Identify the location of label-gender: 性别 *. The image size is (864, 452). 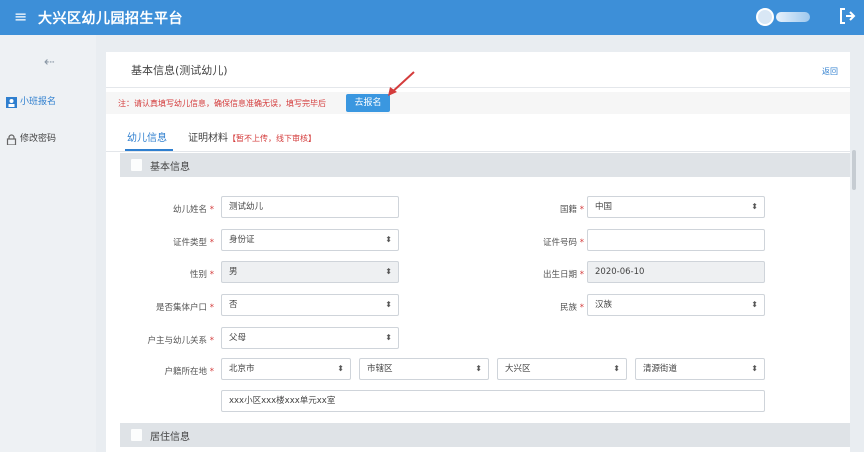
(202, 275).